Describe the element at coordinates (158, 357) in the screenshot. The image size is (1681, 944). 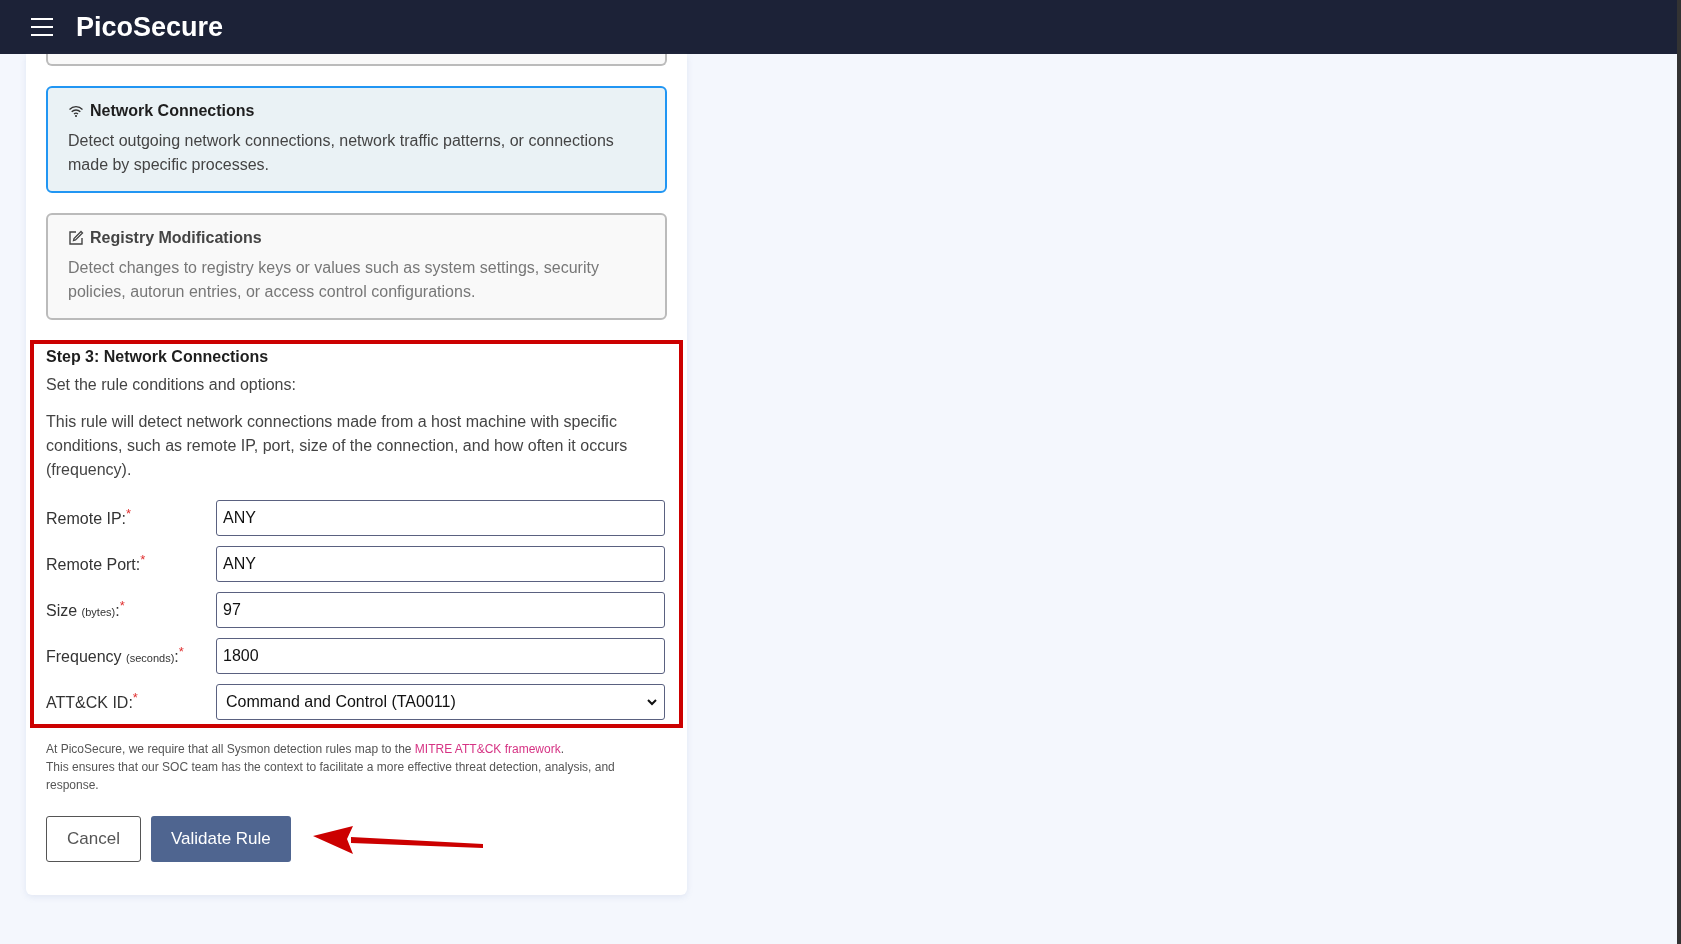
I see `step-title: Step 3: Network Connections` at that location.